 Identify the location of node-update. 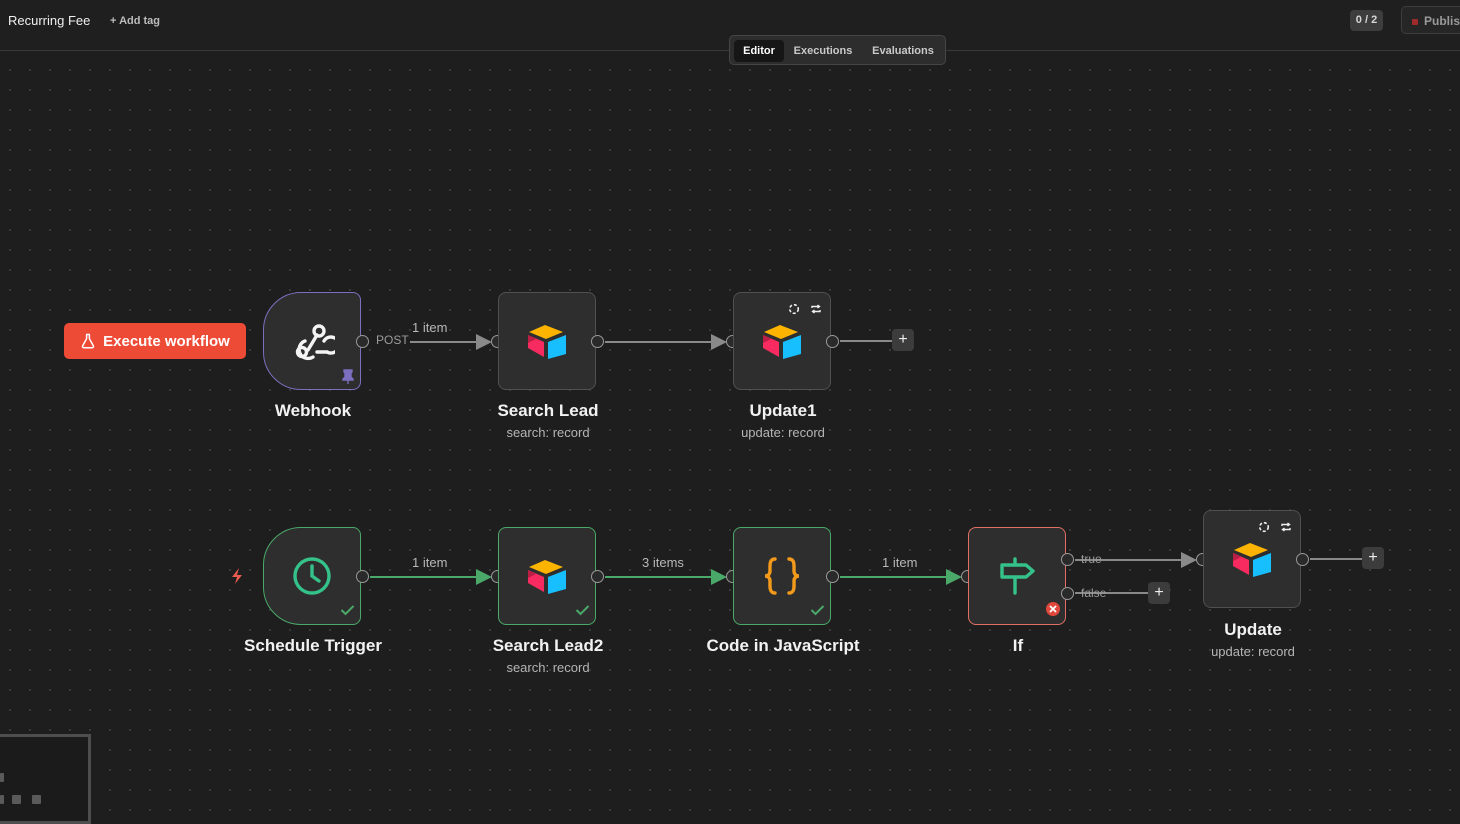
(1252, 559).